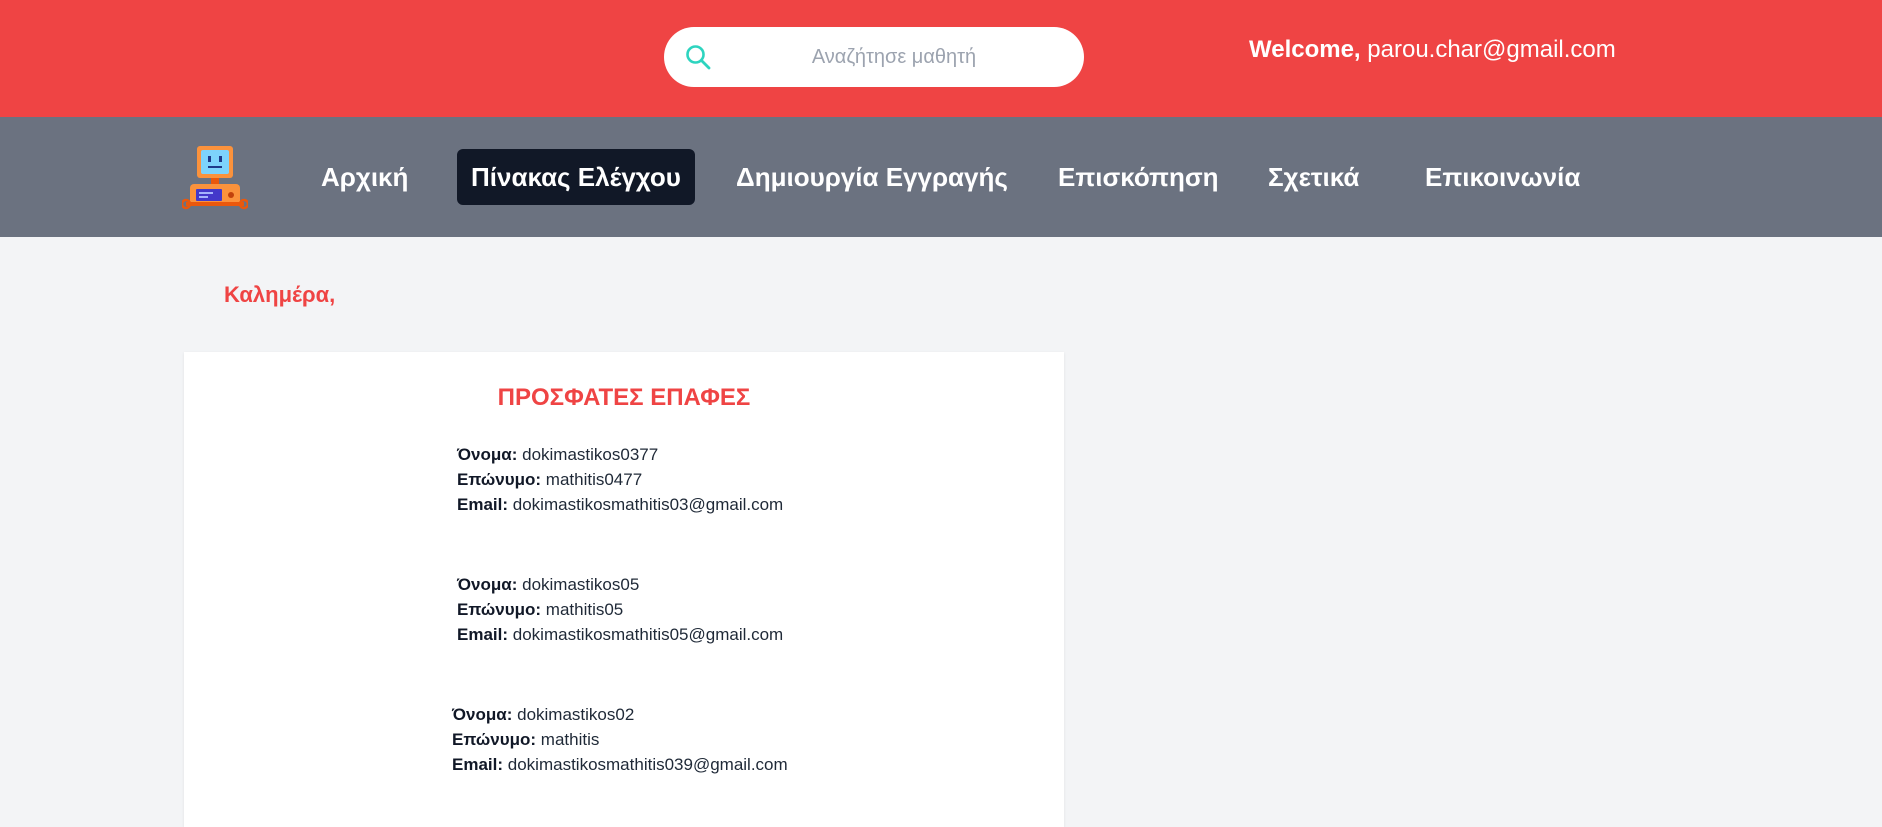 This screenshot has height=827, width=1882. I want to click on contact-email-row: Email: dokimastikosmathitis05@gmail.com, so click(620, 634).